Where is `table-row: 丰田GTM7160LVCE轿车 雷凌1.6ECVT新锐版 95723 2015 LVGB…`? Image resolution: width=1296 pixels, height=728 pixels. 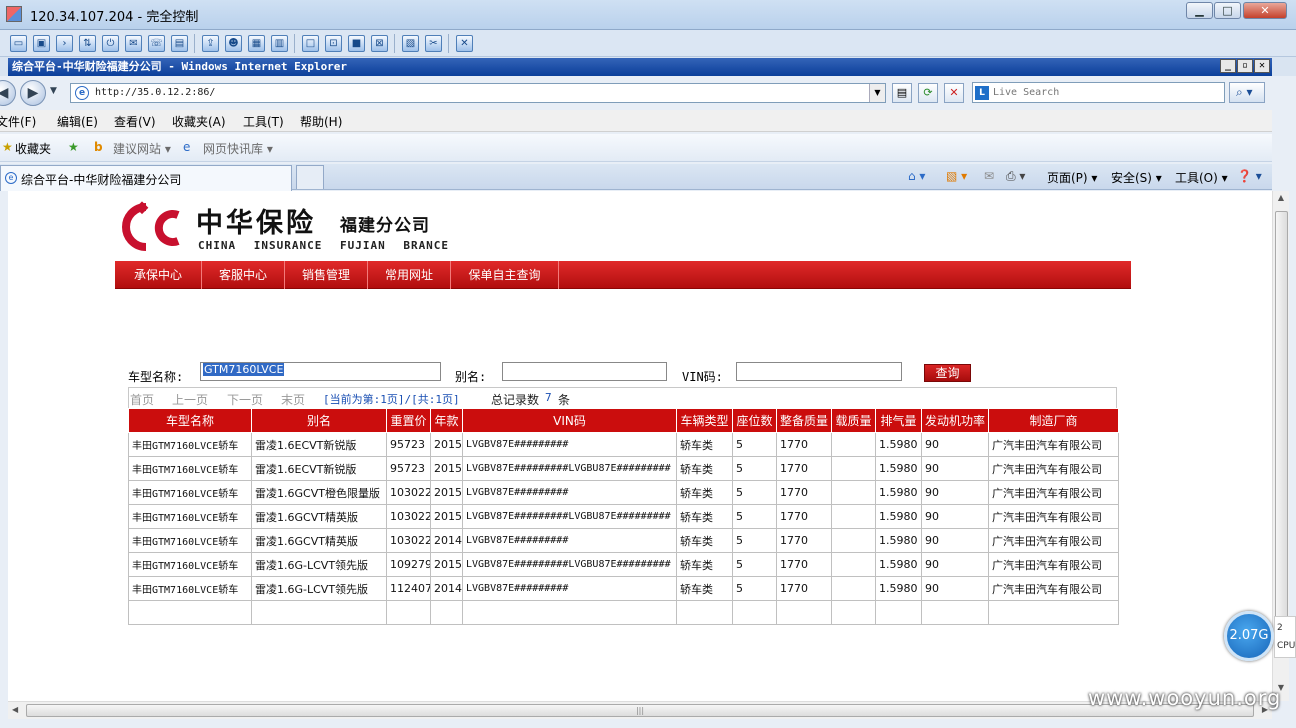 table-row: 丰田GTM7160LVCE轿车 雷凌1.6ECVT新锐版 95723 2015 LVGB… is located at coordinates (623, 444).